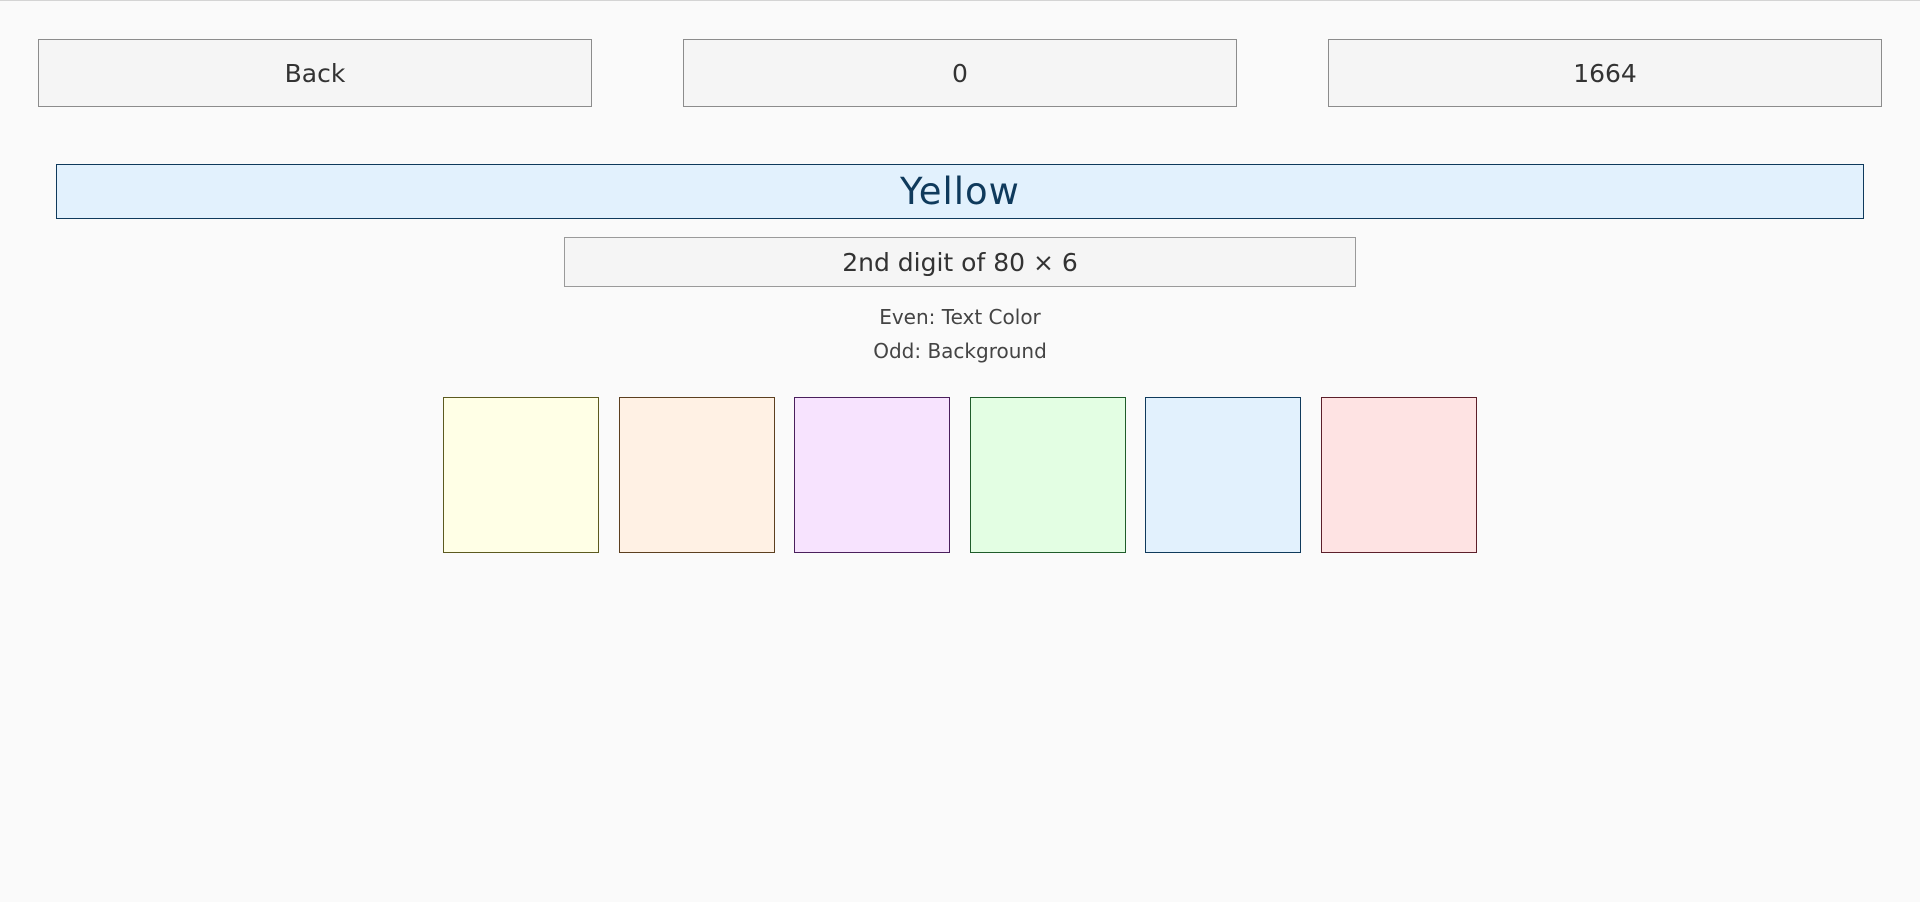 Image resolution: width=1920 pixels, height=902 pixels. Describe the element at coordinates (960, 351) in the screenshot. I see `odd-rule-text: Odd: Background` at that location.